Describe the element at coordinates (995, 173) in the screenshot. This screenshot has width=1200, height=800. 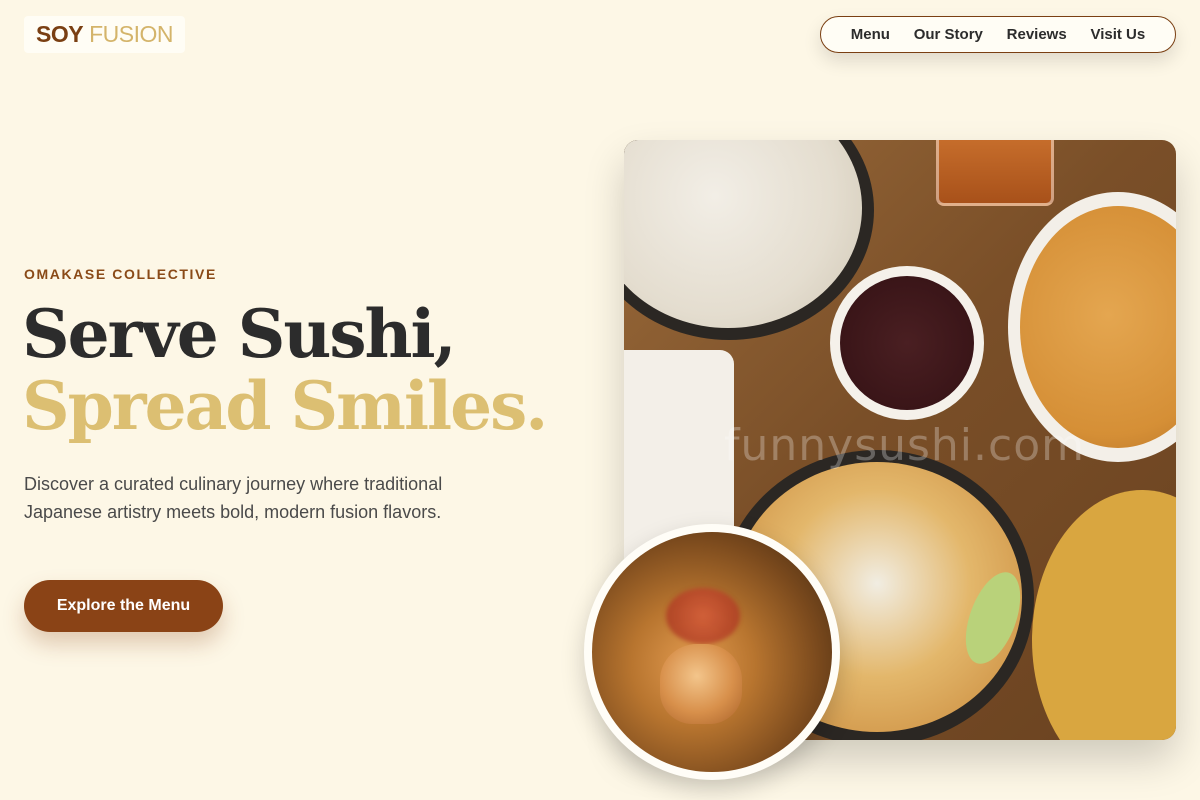
I see `glass-shape` at that location.